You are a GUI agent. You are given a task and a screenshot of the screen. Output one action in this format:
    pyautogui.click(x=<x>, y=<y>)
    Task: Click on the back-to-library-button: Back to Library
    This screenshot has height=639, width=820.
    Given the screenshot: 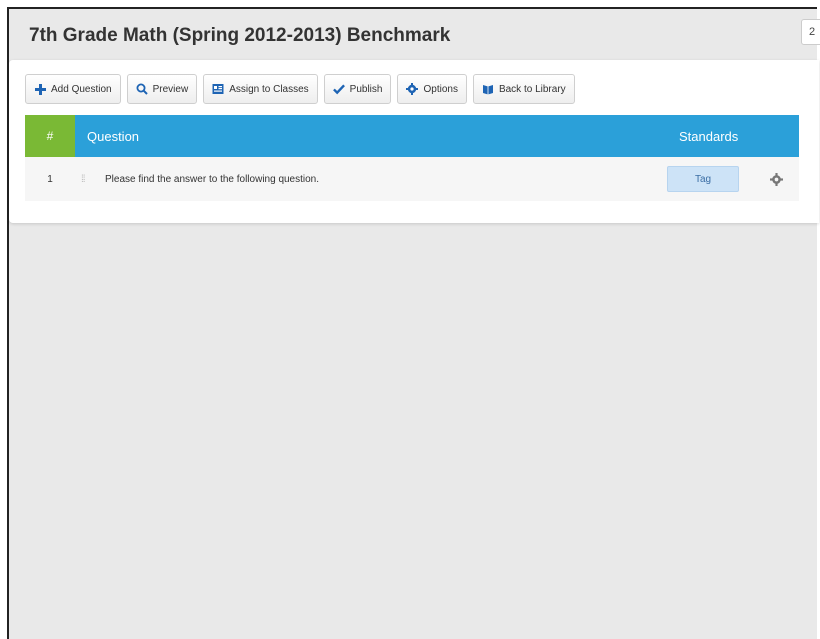 What is the action you would take?
    pyautogui.click(x=523, y=89)
    